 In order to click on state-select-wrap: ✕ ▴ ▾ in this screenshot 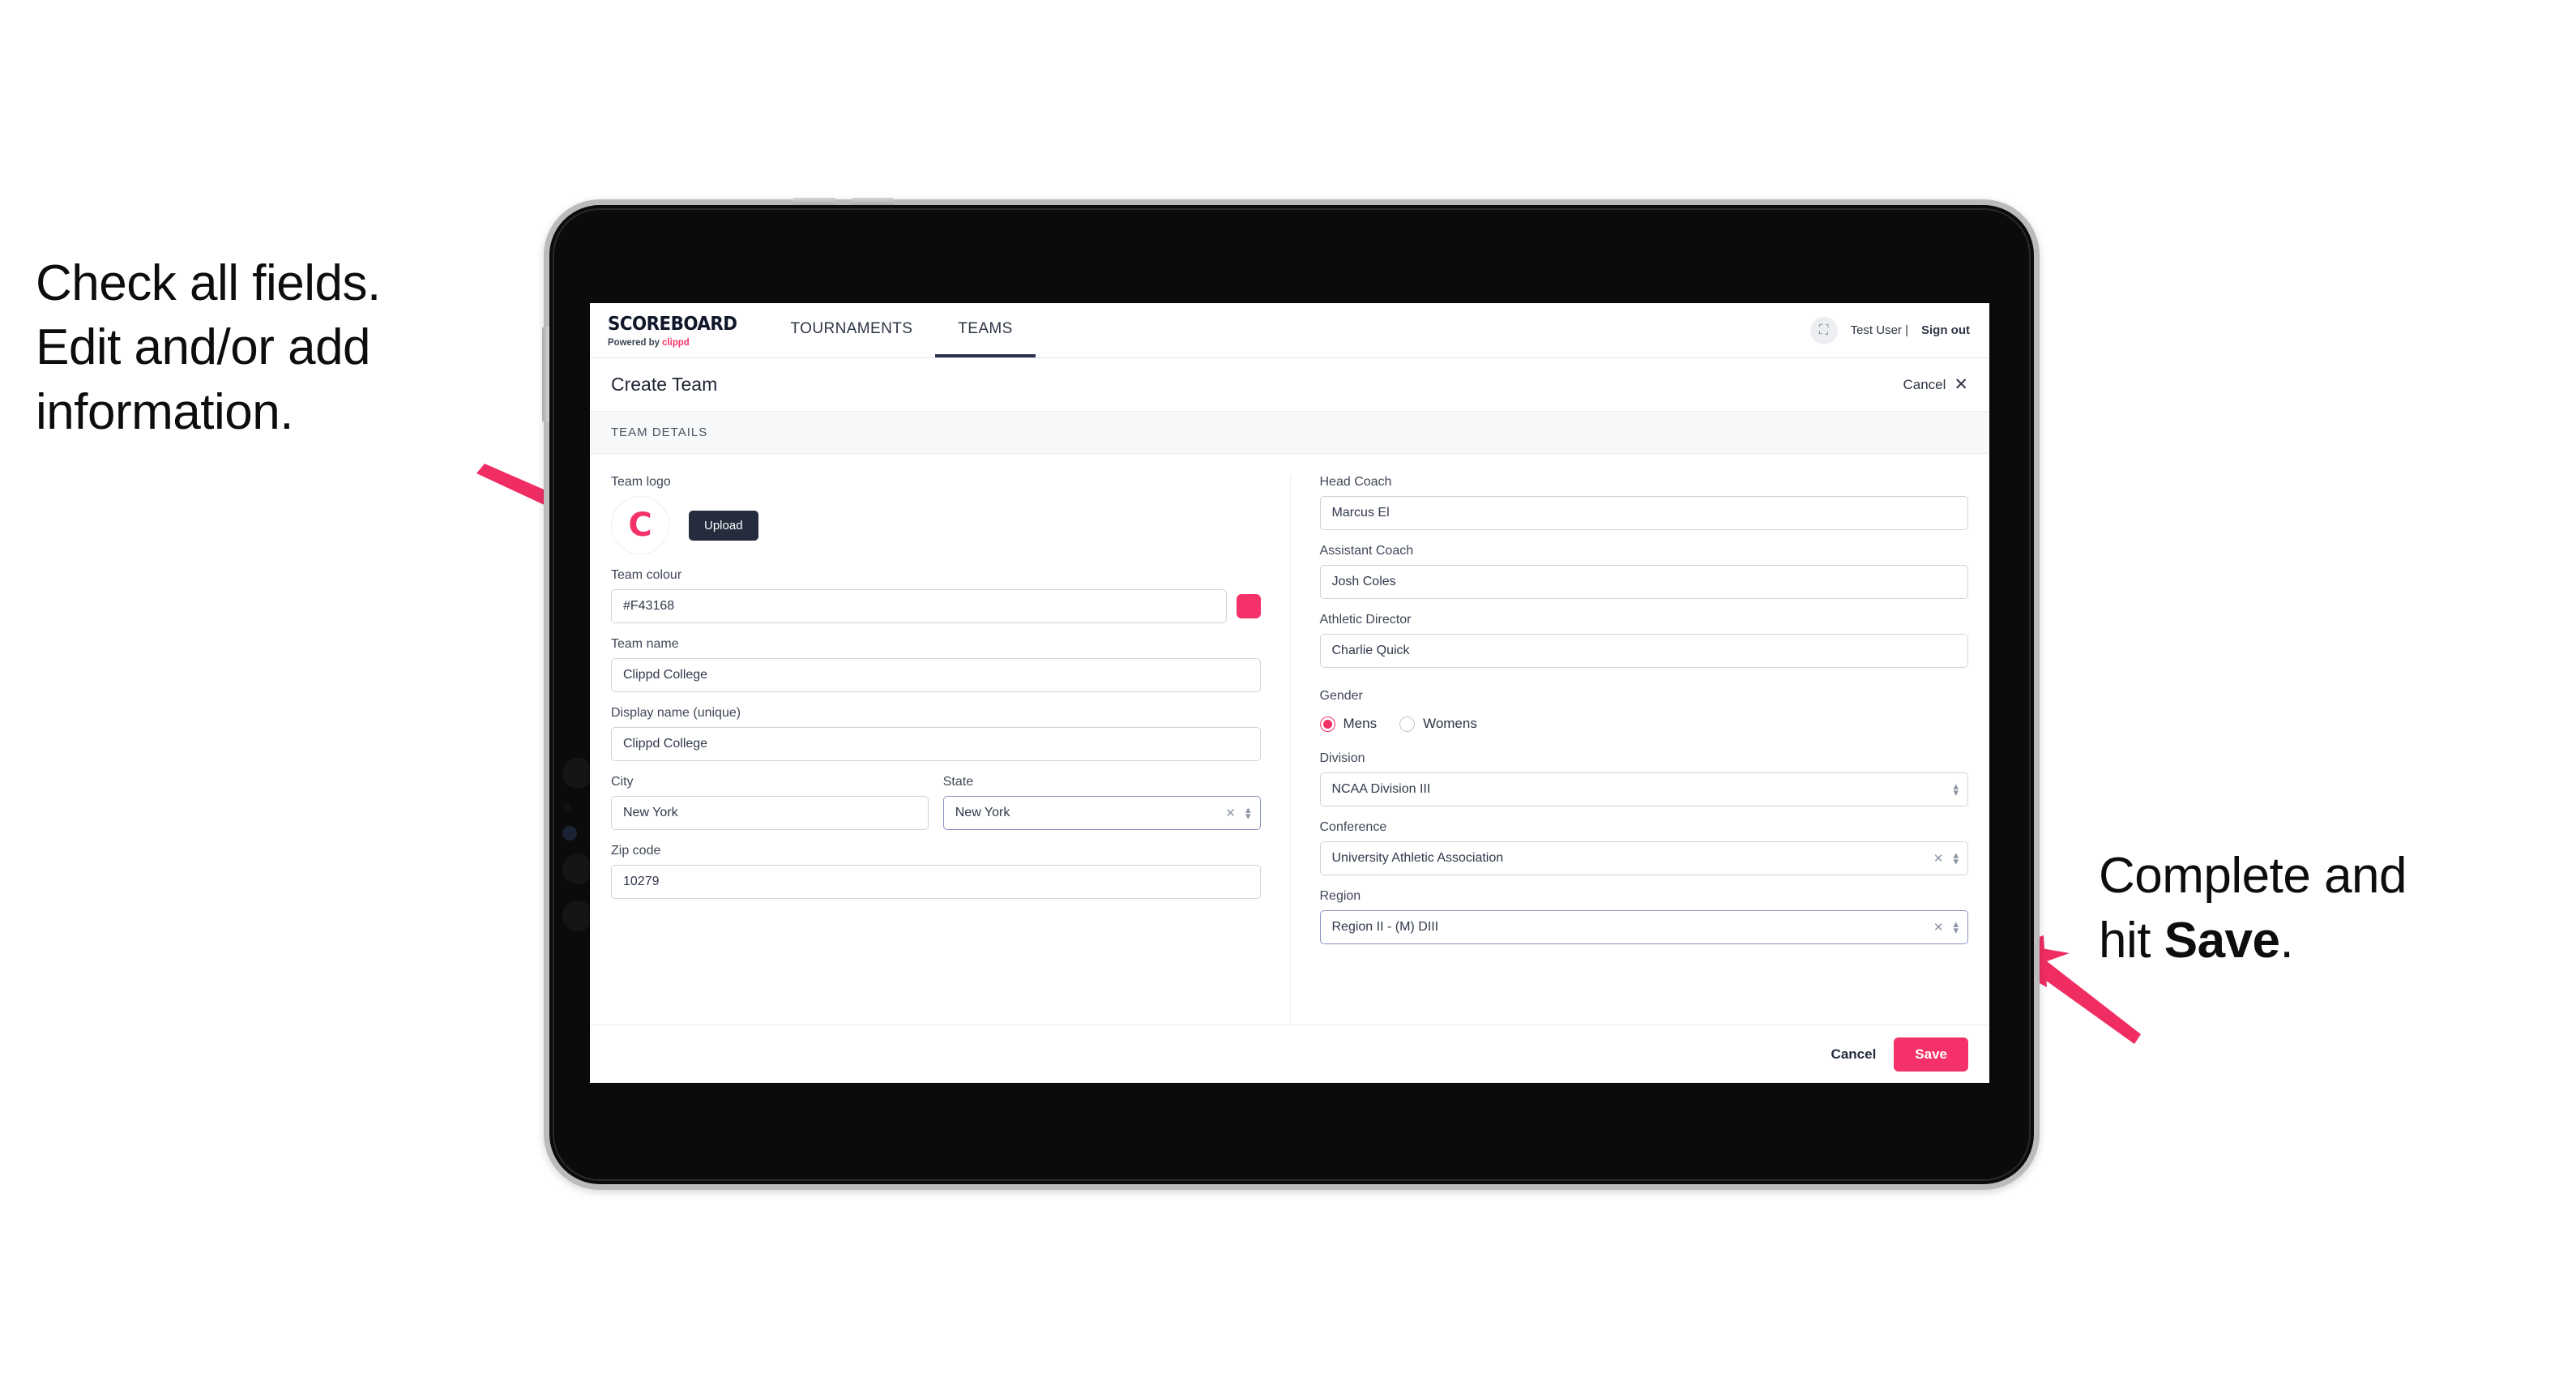, I will do `click(1101, 813)`.